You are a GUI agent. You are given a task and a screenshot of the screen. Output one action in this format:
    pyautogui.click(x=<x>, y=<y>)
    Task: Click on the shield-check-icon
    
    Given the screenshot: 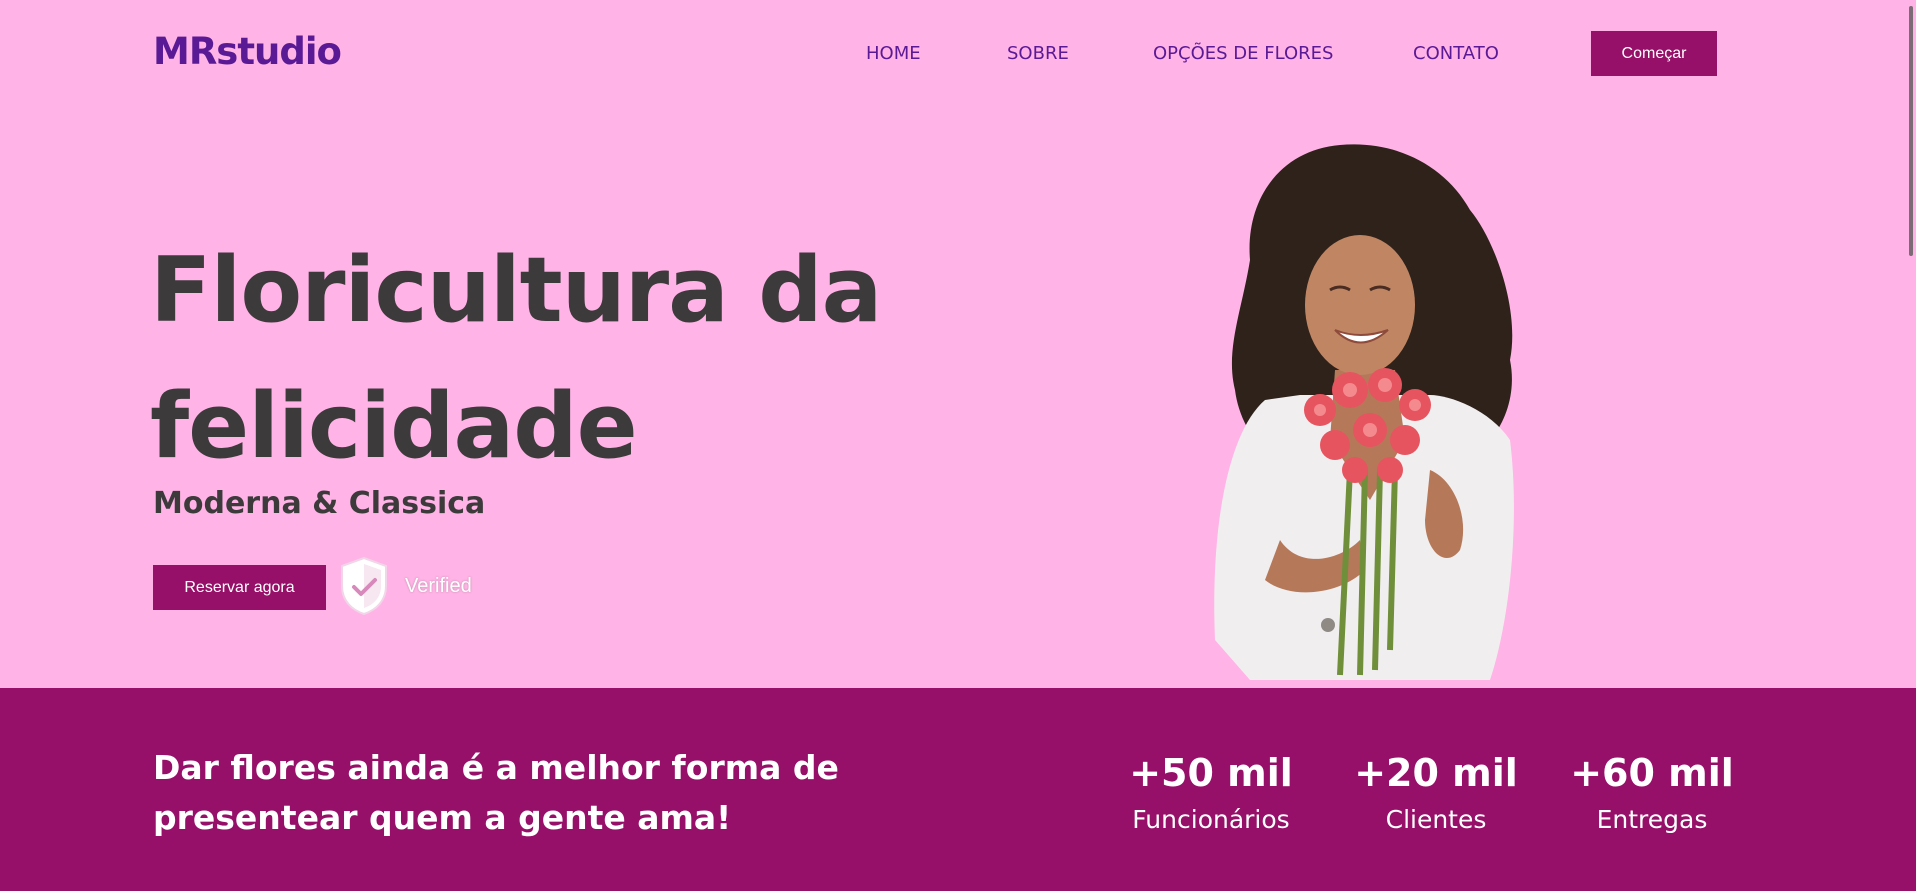 What is the action you would take?
    pyautogui.click(x=364, y=586)
    